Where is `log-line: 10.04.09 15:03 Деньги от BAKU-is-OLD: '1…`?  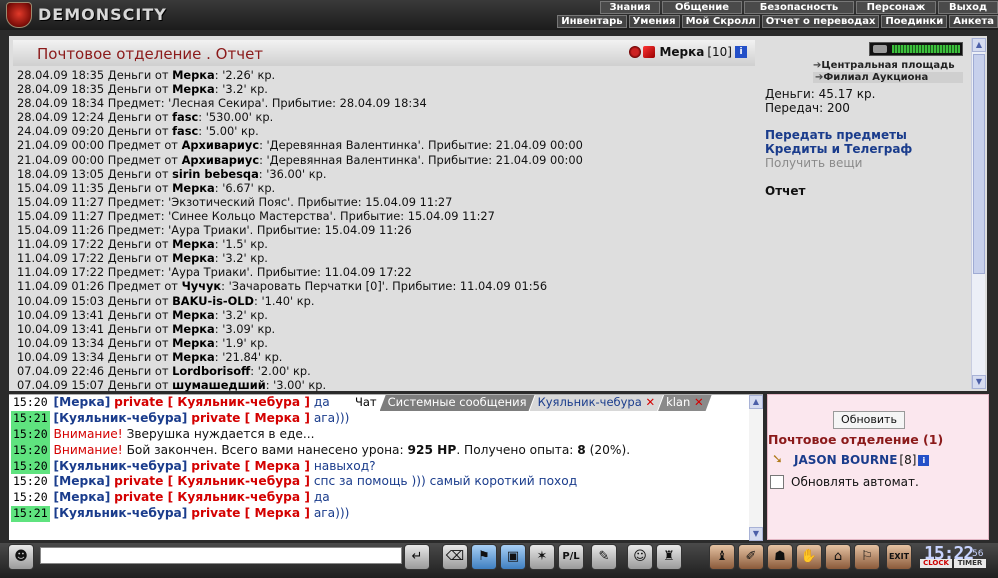
log-line: 10.04.09 15:03 Деньги от BAKU-is-OLD: '1… is located at coordinates (166, 300).